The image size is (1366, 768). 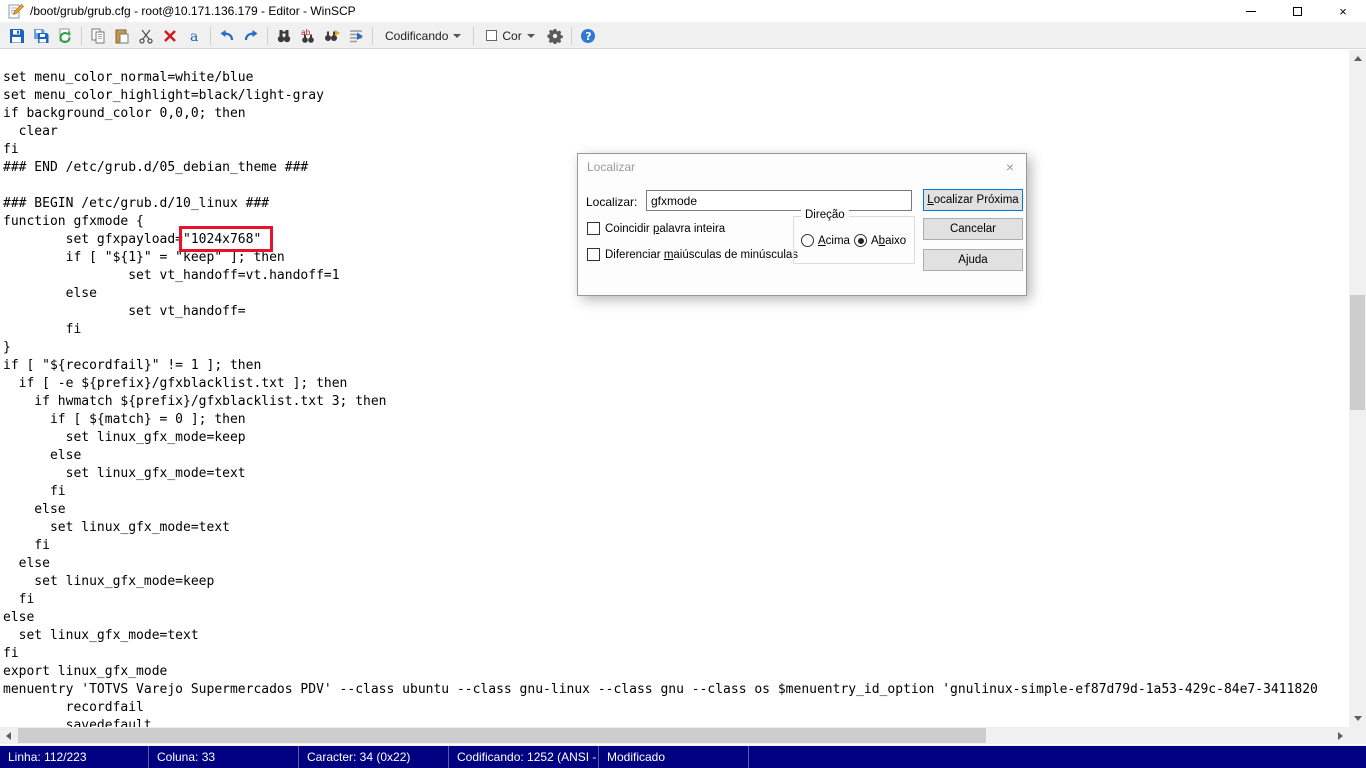 I want to click on maximize-button, so click(x=1297, y=11).